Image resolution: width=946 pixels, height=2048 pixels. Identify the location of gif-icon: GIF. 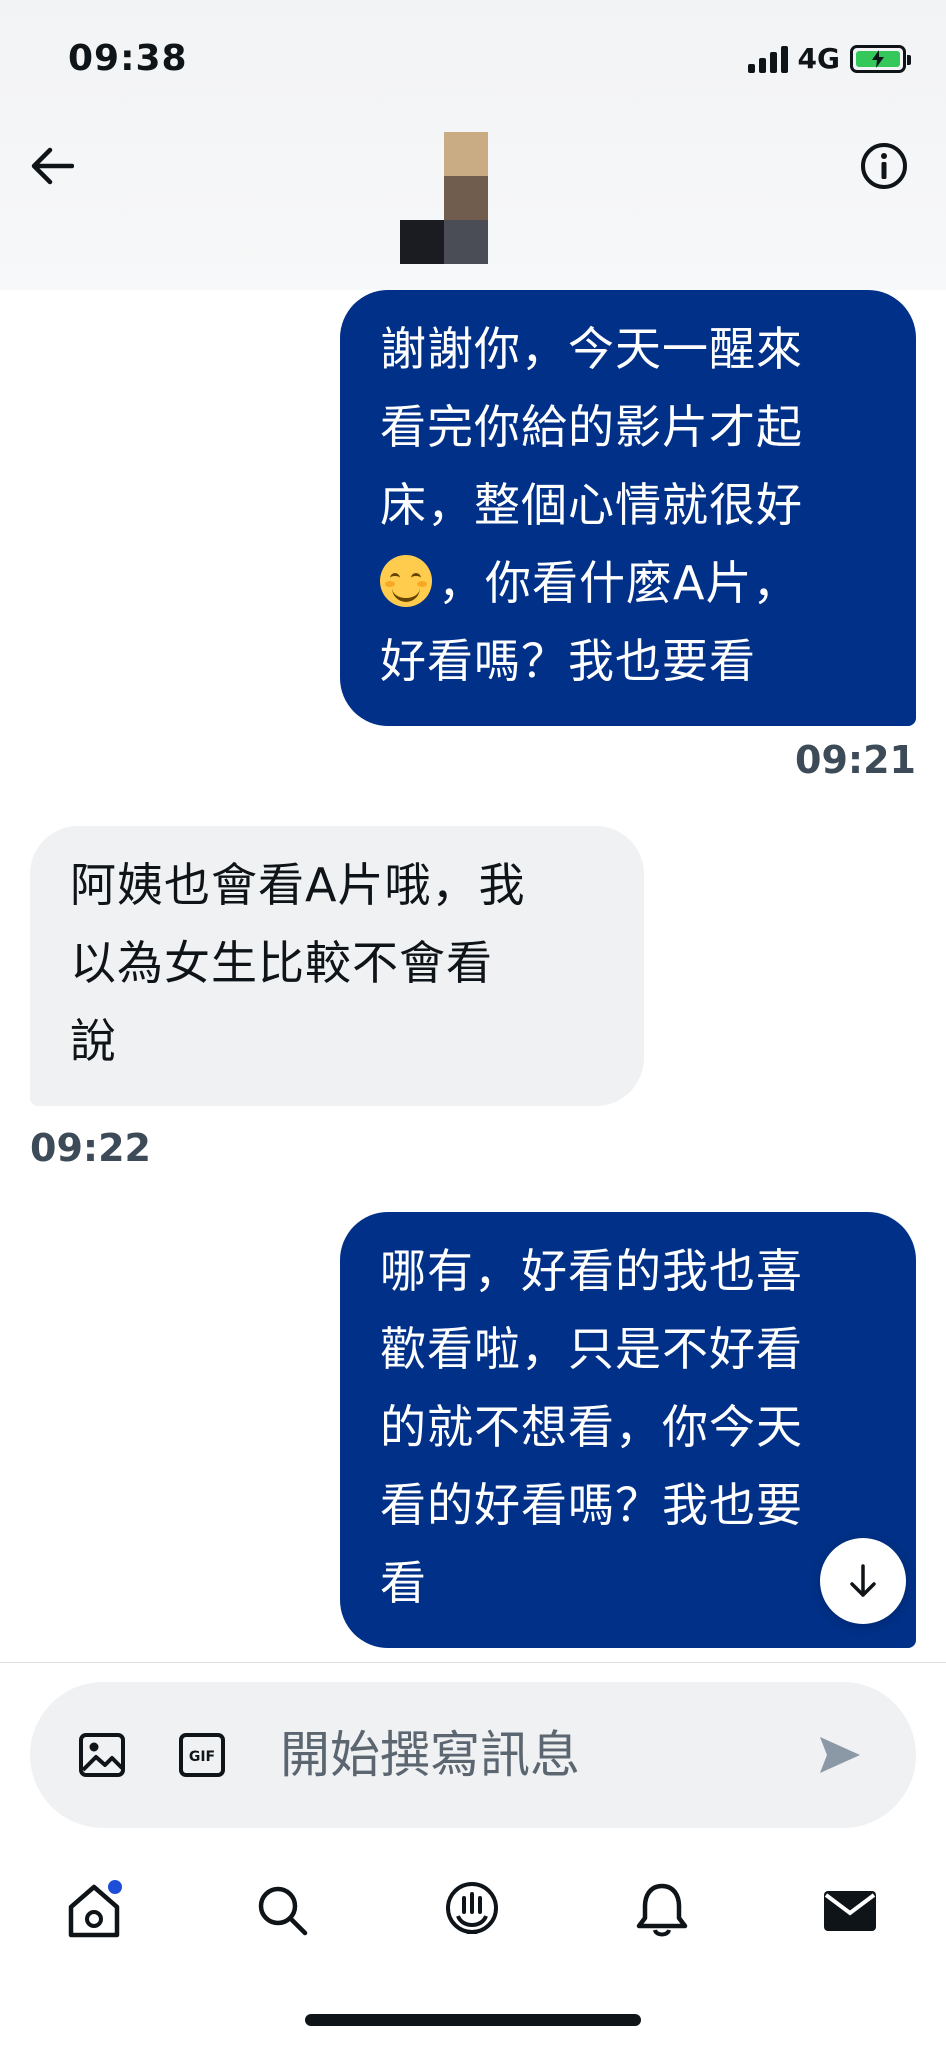
(202, 1755).